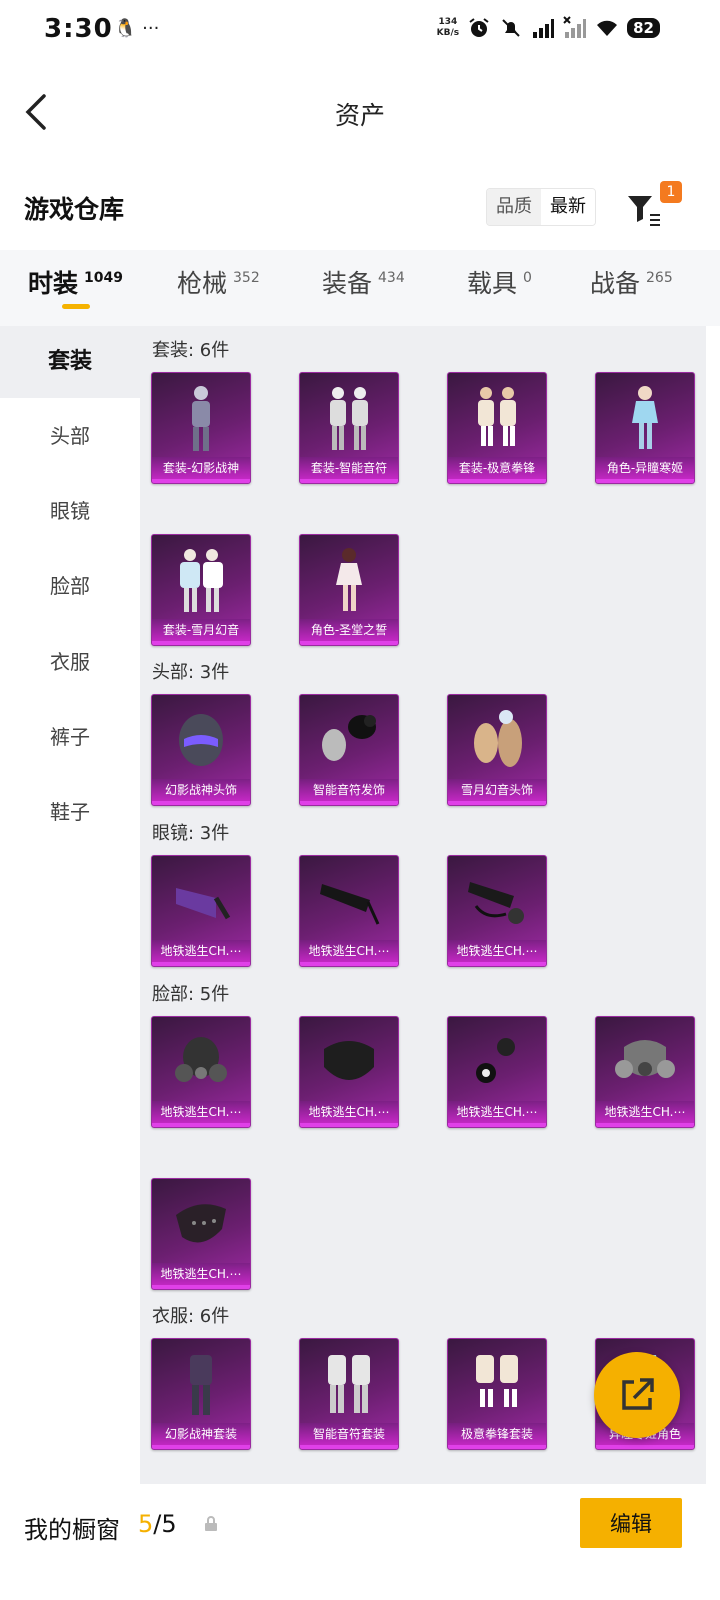  Describe the element at coordinates (70, 586) in the screenshot. I see `sidebar-item-face: 脸部` at that location.